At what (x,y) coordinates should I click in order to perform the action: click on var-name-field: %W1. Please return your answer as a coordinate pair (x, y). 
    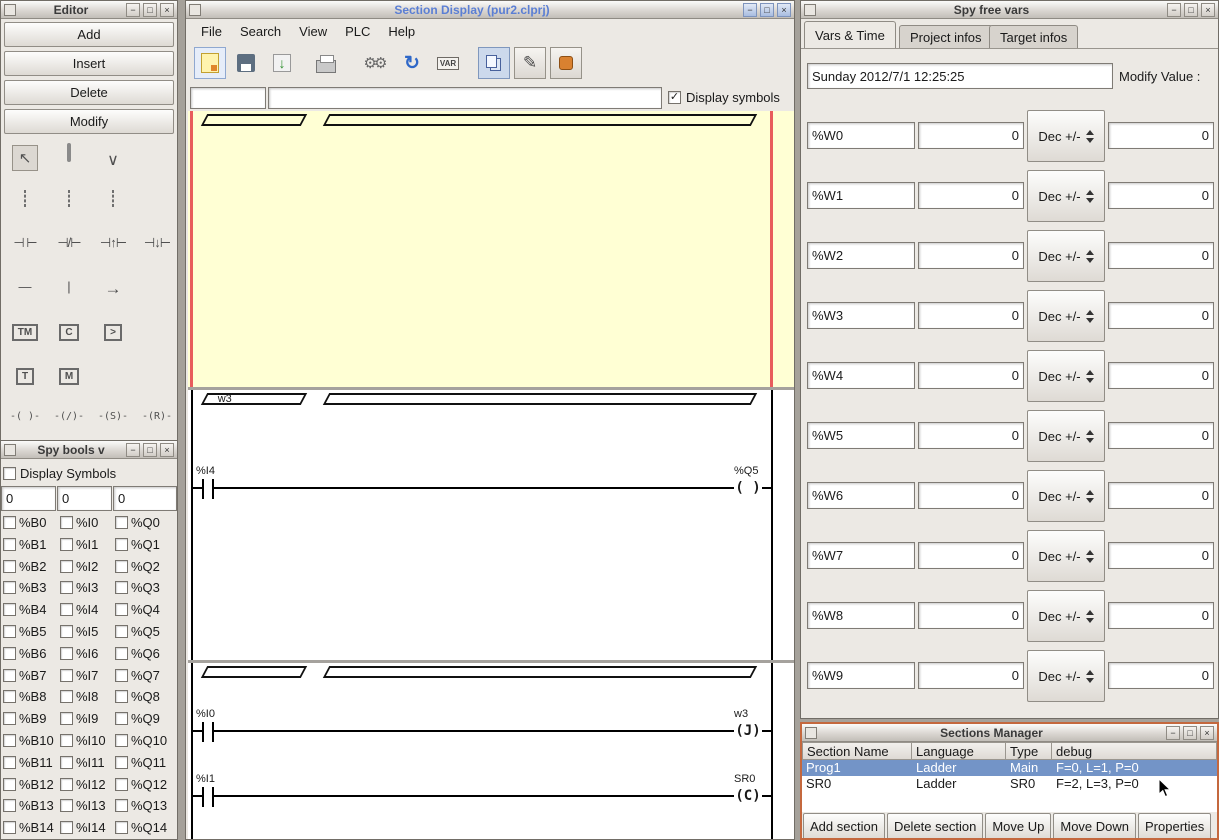
    Looking at the image, I should click on (861, 195).